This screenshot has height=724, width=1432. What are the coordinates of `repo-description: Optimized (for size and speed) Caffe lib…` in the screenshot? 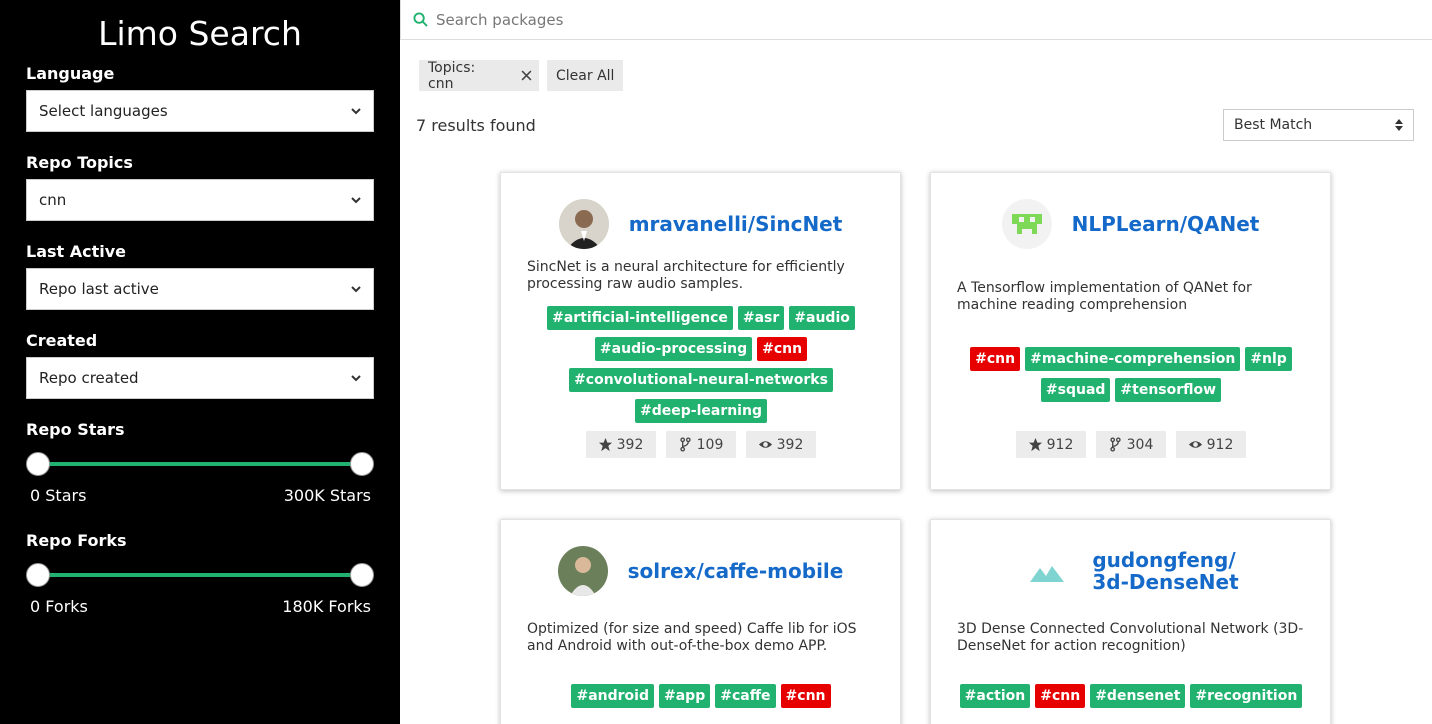 It's located at (692, 637).